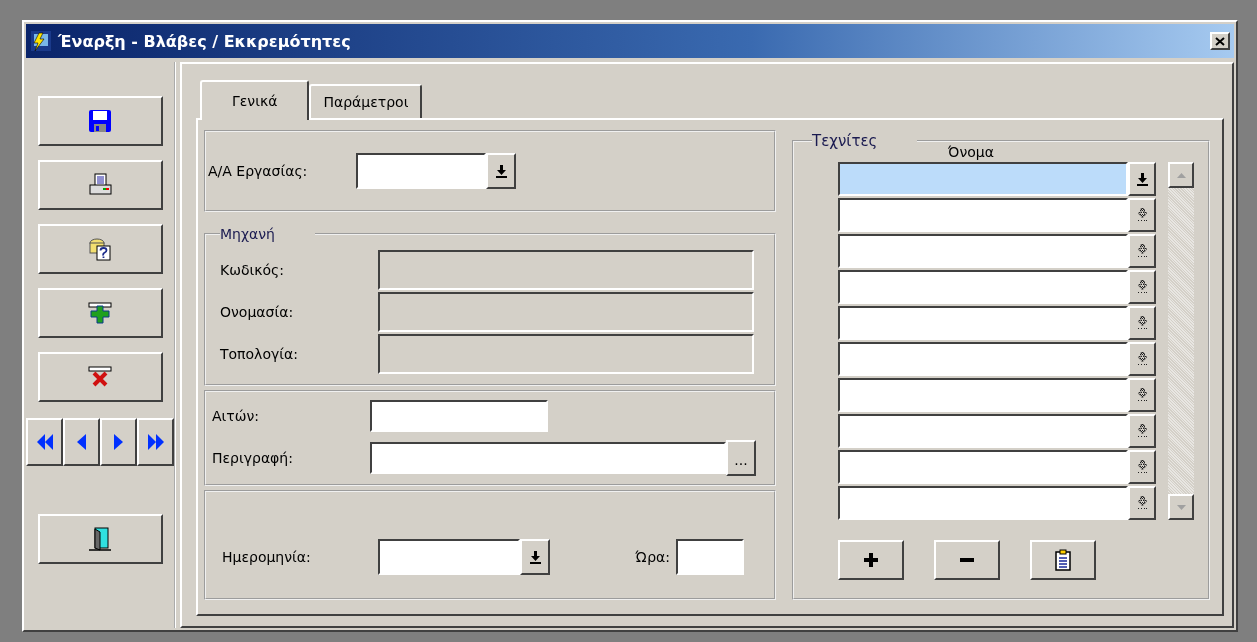  I want to click on tab: Παράμετροι, so click(366, 101).